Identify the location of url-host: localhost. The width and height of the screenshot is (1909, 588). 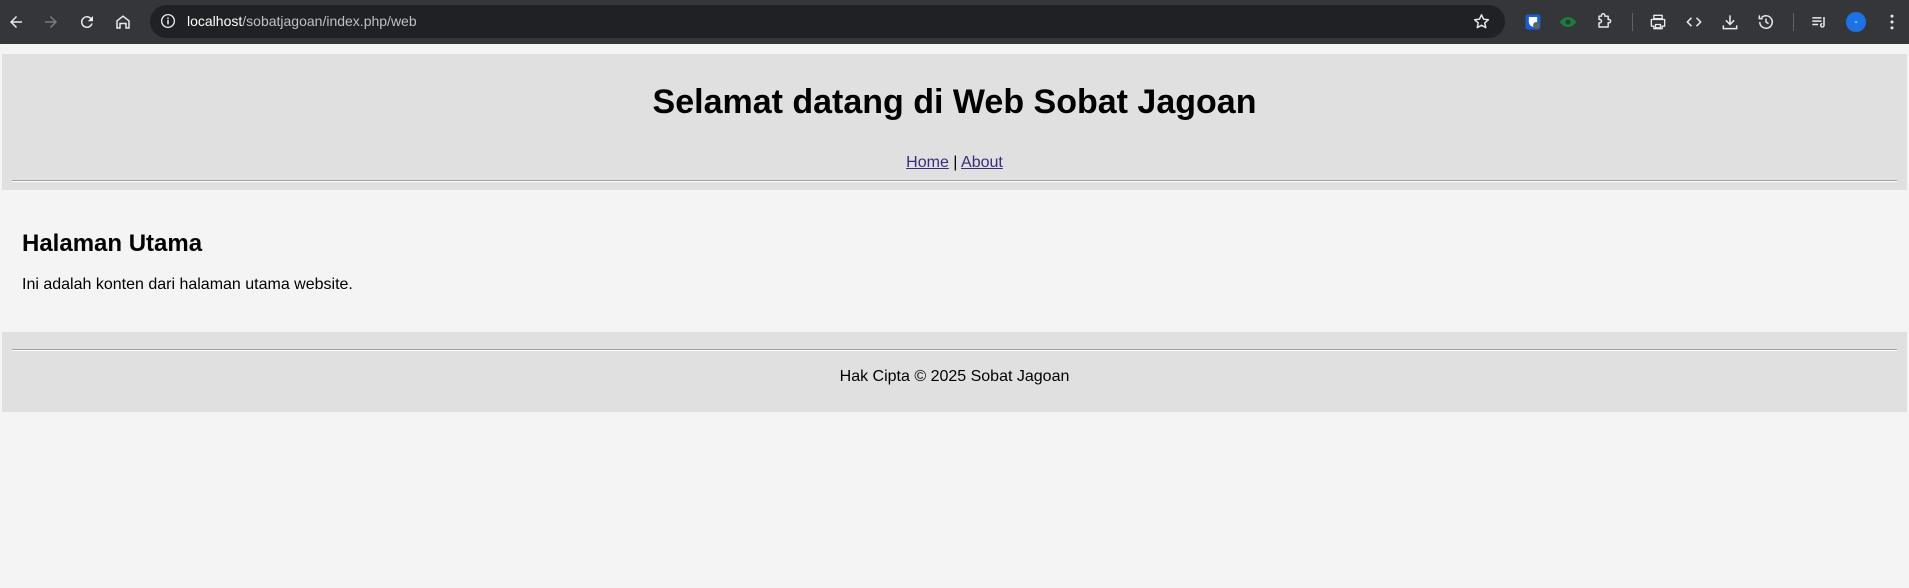
(215, 21).